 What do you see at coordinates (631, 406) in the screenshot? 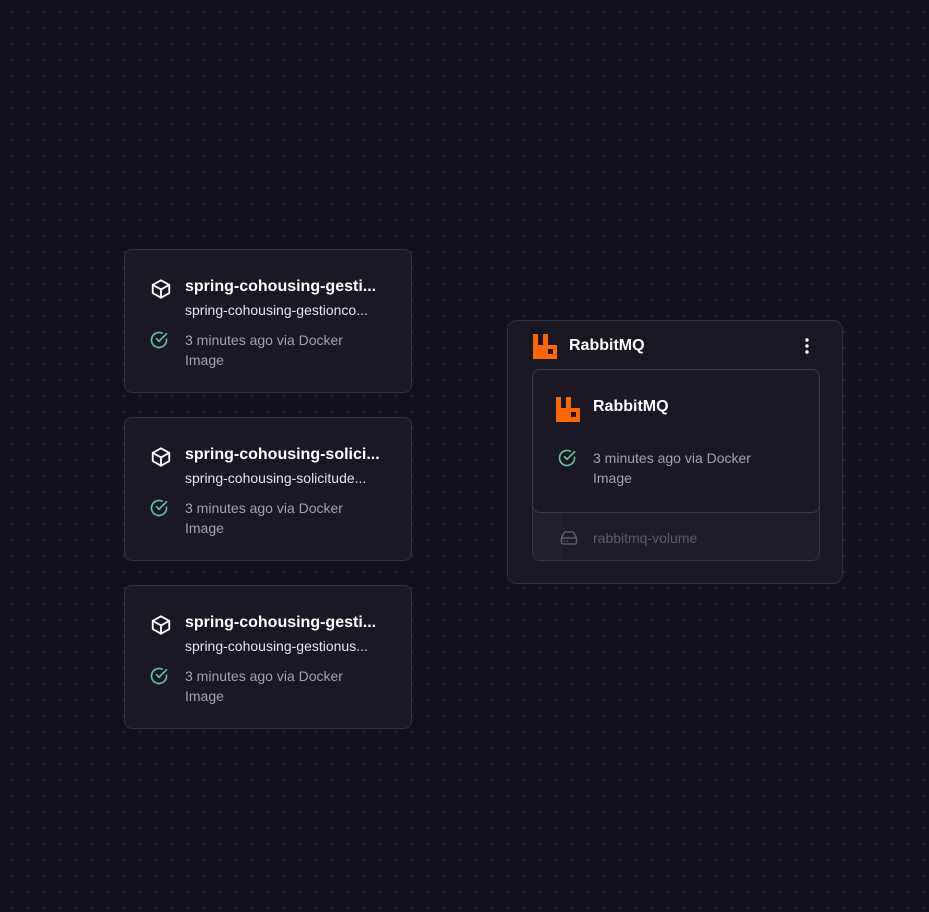
I see `service-title: RabbitMQ` at bounding box center [631, 406].